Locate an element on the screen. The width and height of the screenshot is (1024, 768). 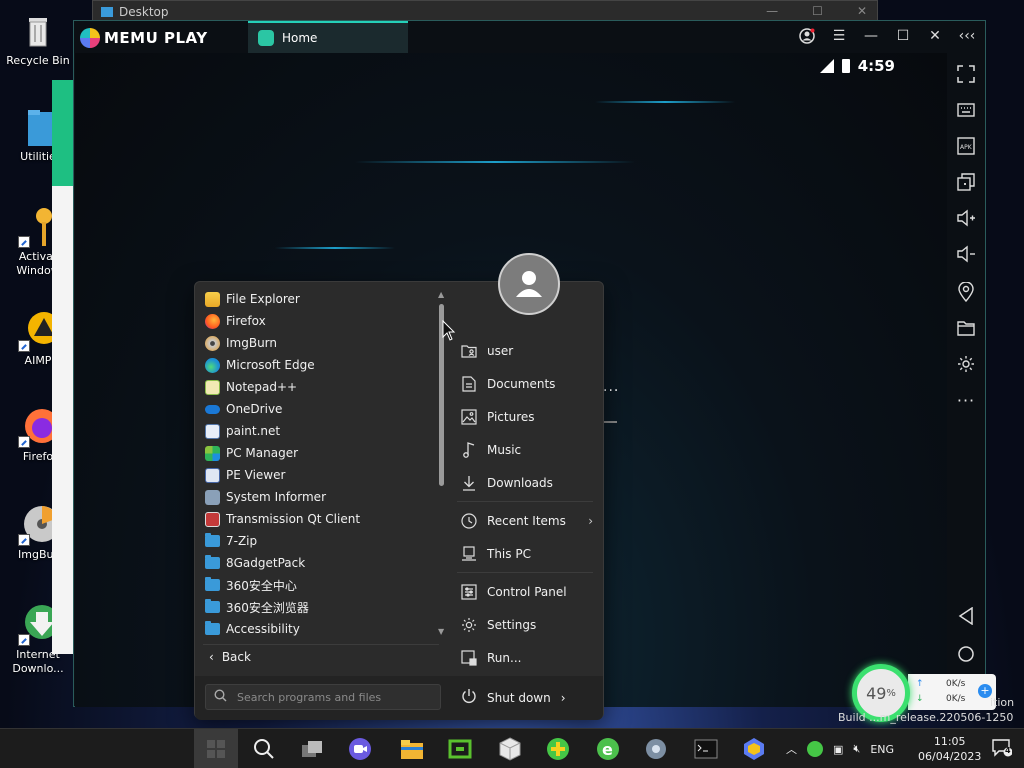
desktop-icon-label: Recycle Bin is located at coordinates (38, 60).